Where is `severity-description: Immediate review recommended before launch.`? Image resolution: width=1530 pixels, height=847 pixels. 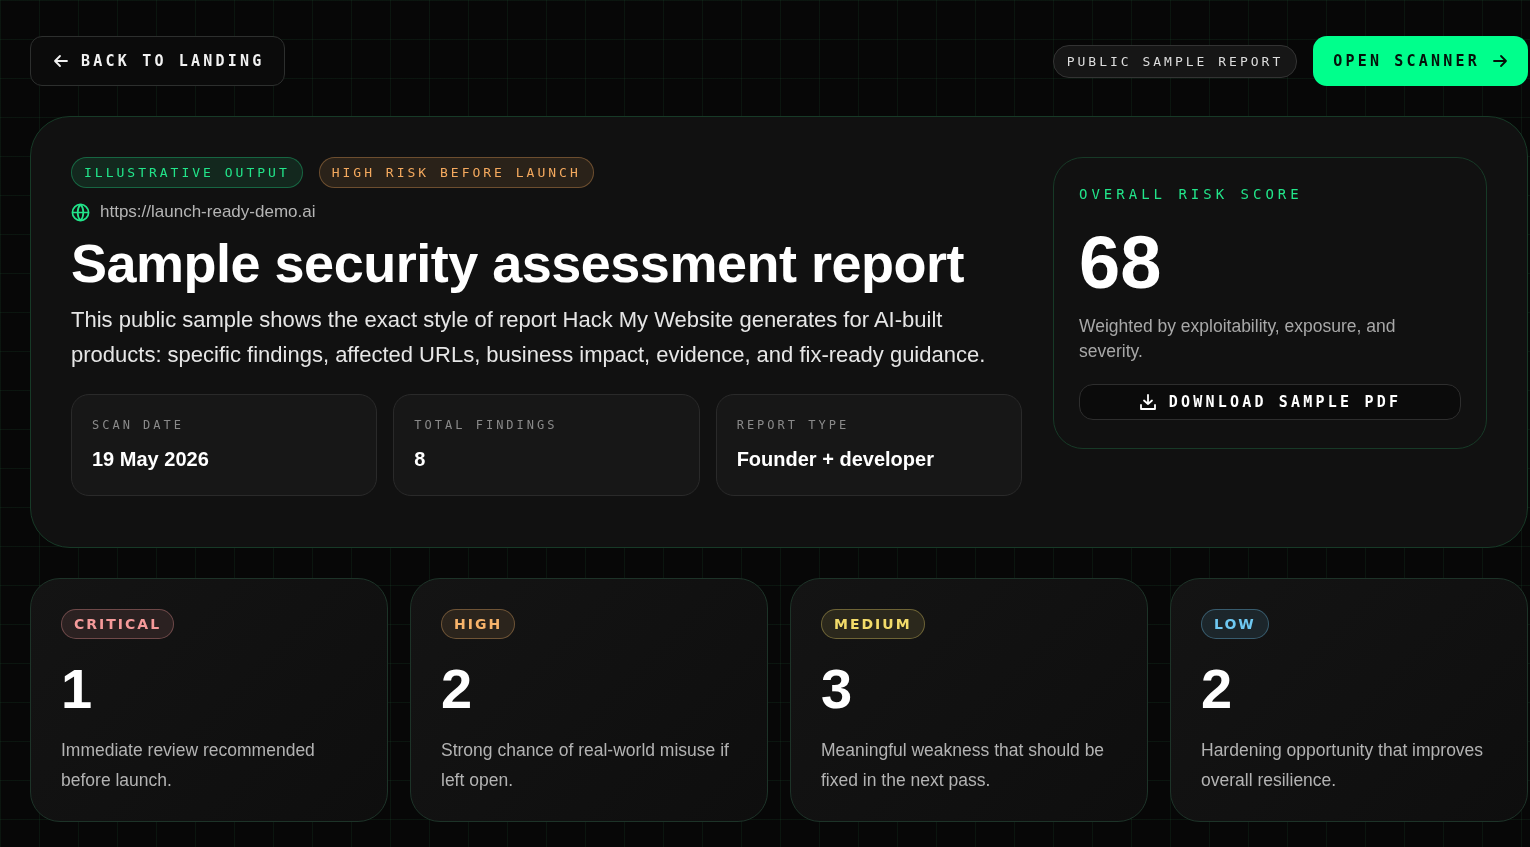
severity-description: Immediate review recommended before launch. is located at coordinates (188, 765).